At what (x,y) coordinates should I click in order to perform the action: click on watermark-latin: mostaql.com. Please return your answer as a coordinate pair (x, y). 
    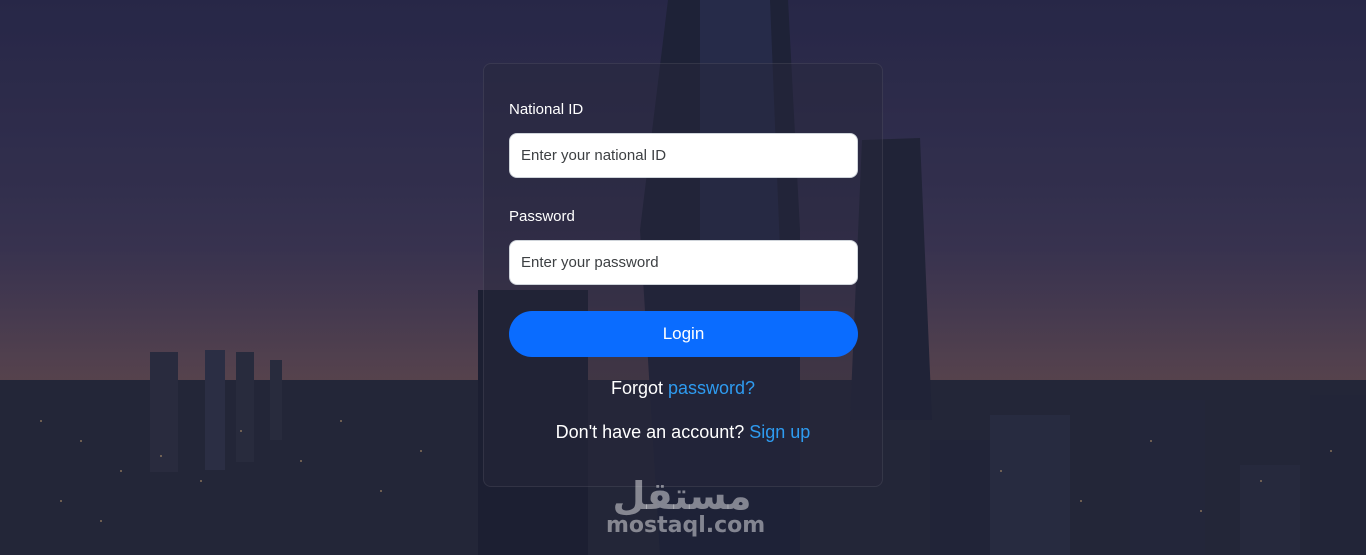
    Looking at the image, I should click on (686, 525).